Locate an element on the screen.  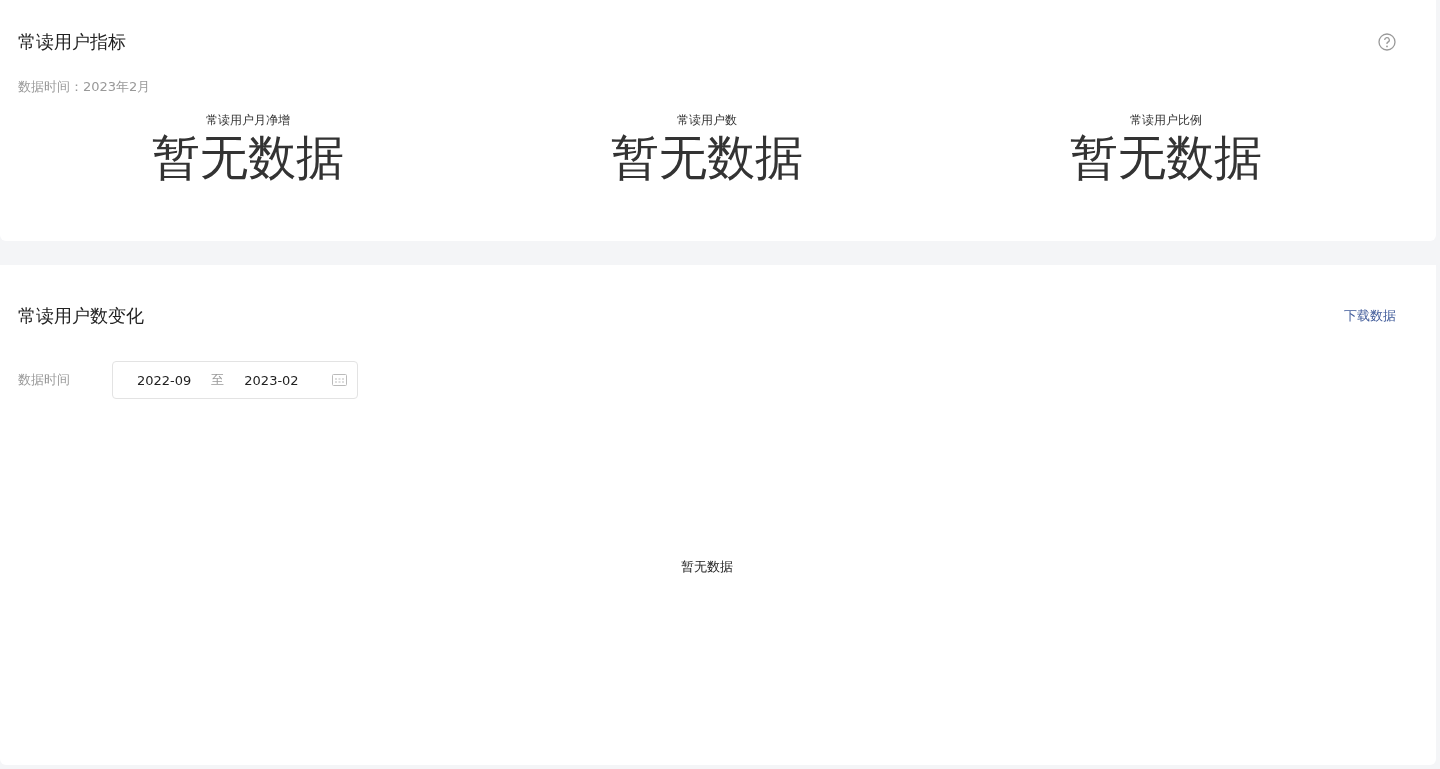
date-range-field: 2022-09 至 2023-02 is located at coordinates (235, 380).